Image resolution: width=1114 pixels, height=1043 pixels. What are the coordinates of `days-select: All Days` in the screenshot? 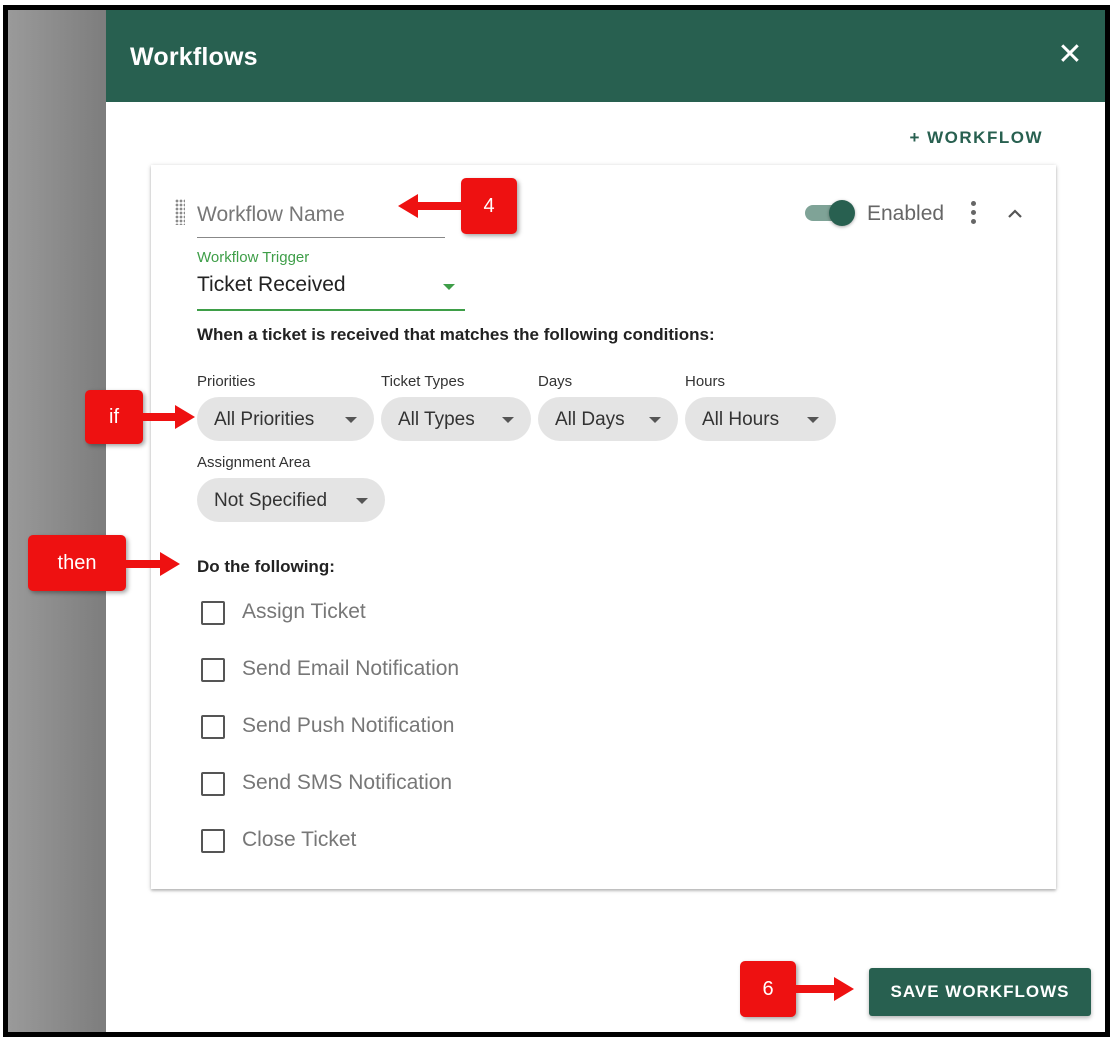 It's located at (608, 419).